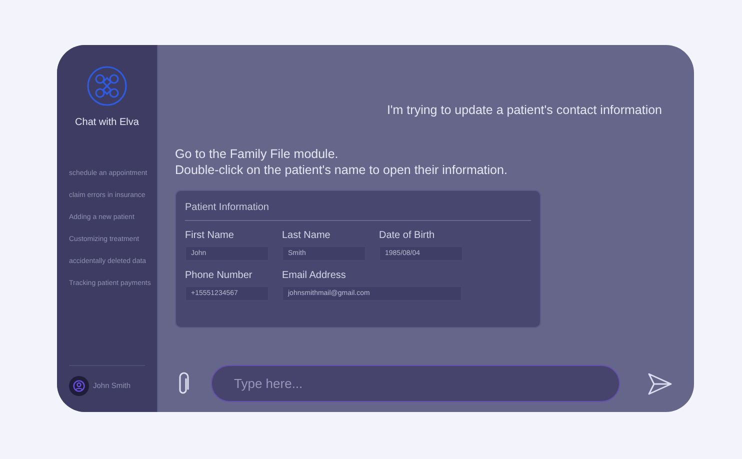 This screenshot has height=459, width=742. I want to click on field-label: Date of Birth, so click(407, 235).